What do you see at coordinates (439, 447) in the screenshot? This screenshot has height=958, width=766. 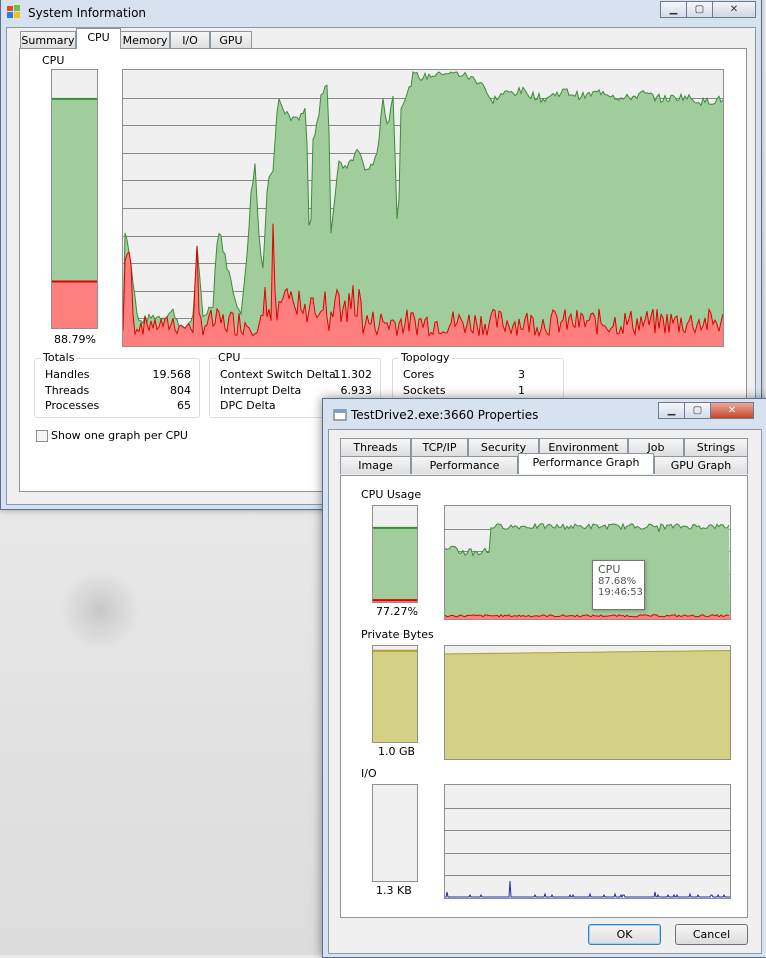 I see `tab-tcp-ip: TCP/IP` at bounding box center [439, 447].